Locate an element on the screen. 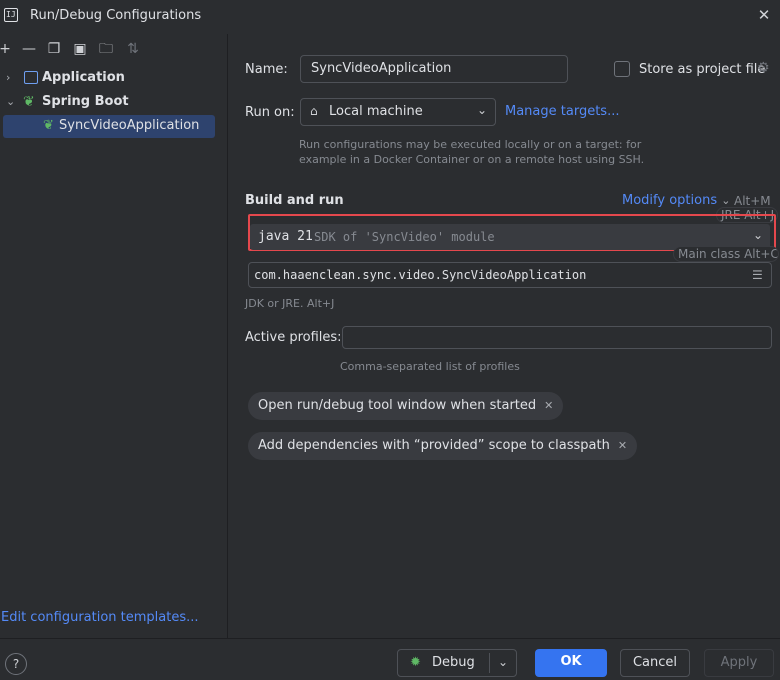 This screenshot has height=680, width=780. ok-button: OK is located at coordinates (571, 663).